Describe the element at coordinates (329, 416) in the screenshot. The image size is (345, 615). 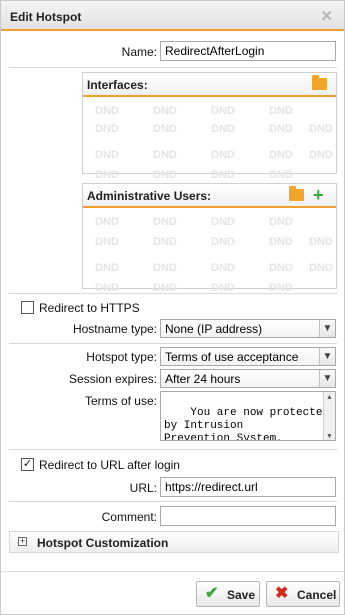
I see `textarea-scrollbar: ▲ ▼` at that location.